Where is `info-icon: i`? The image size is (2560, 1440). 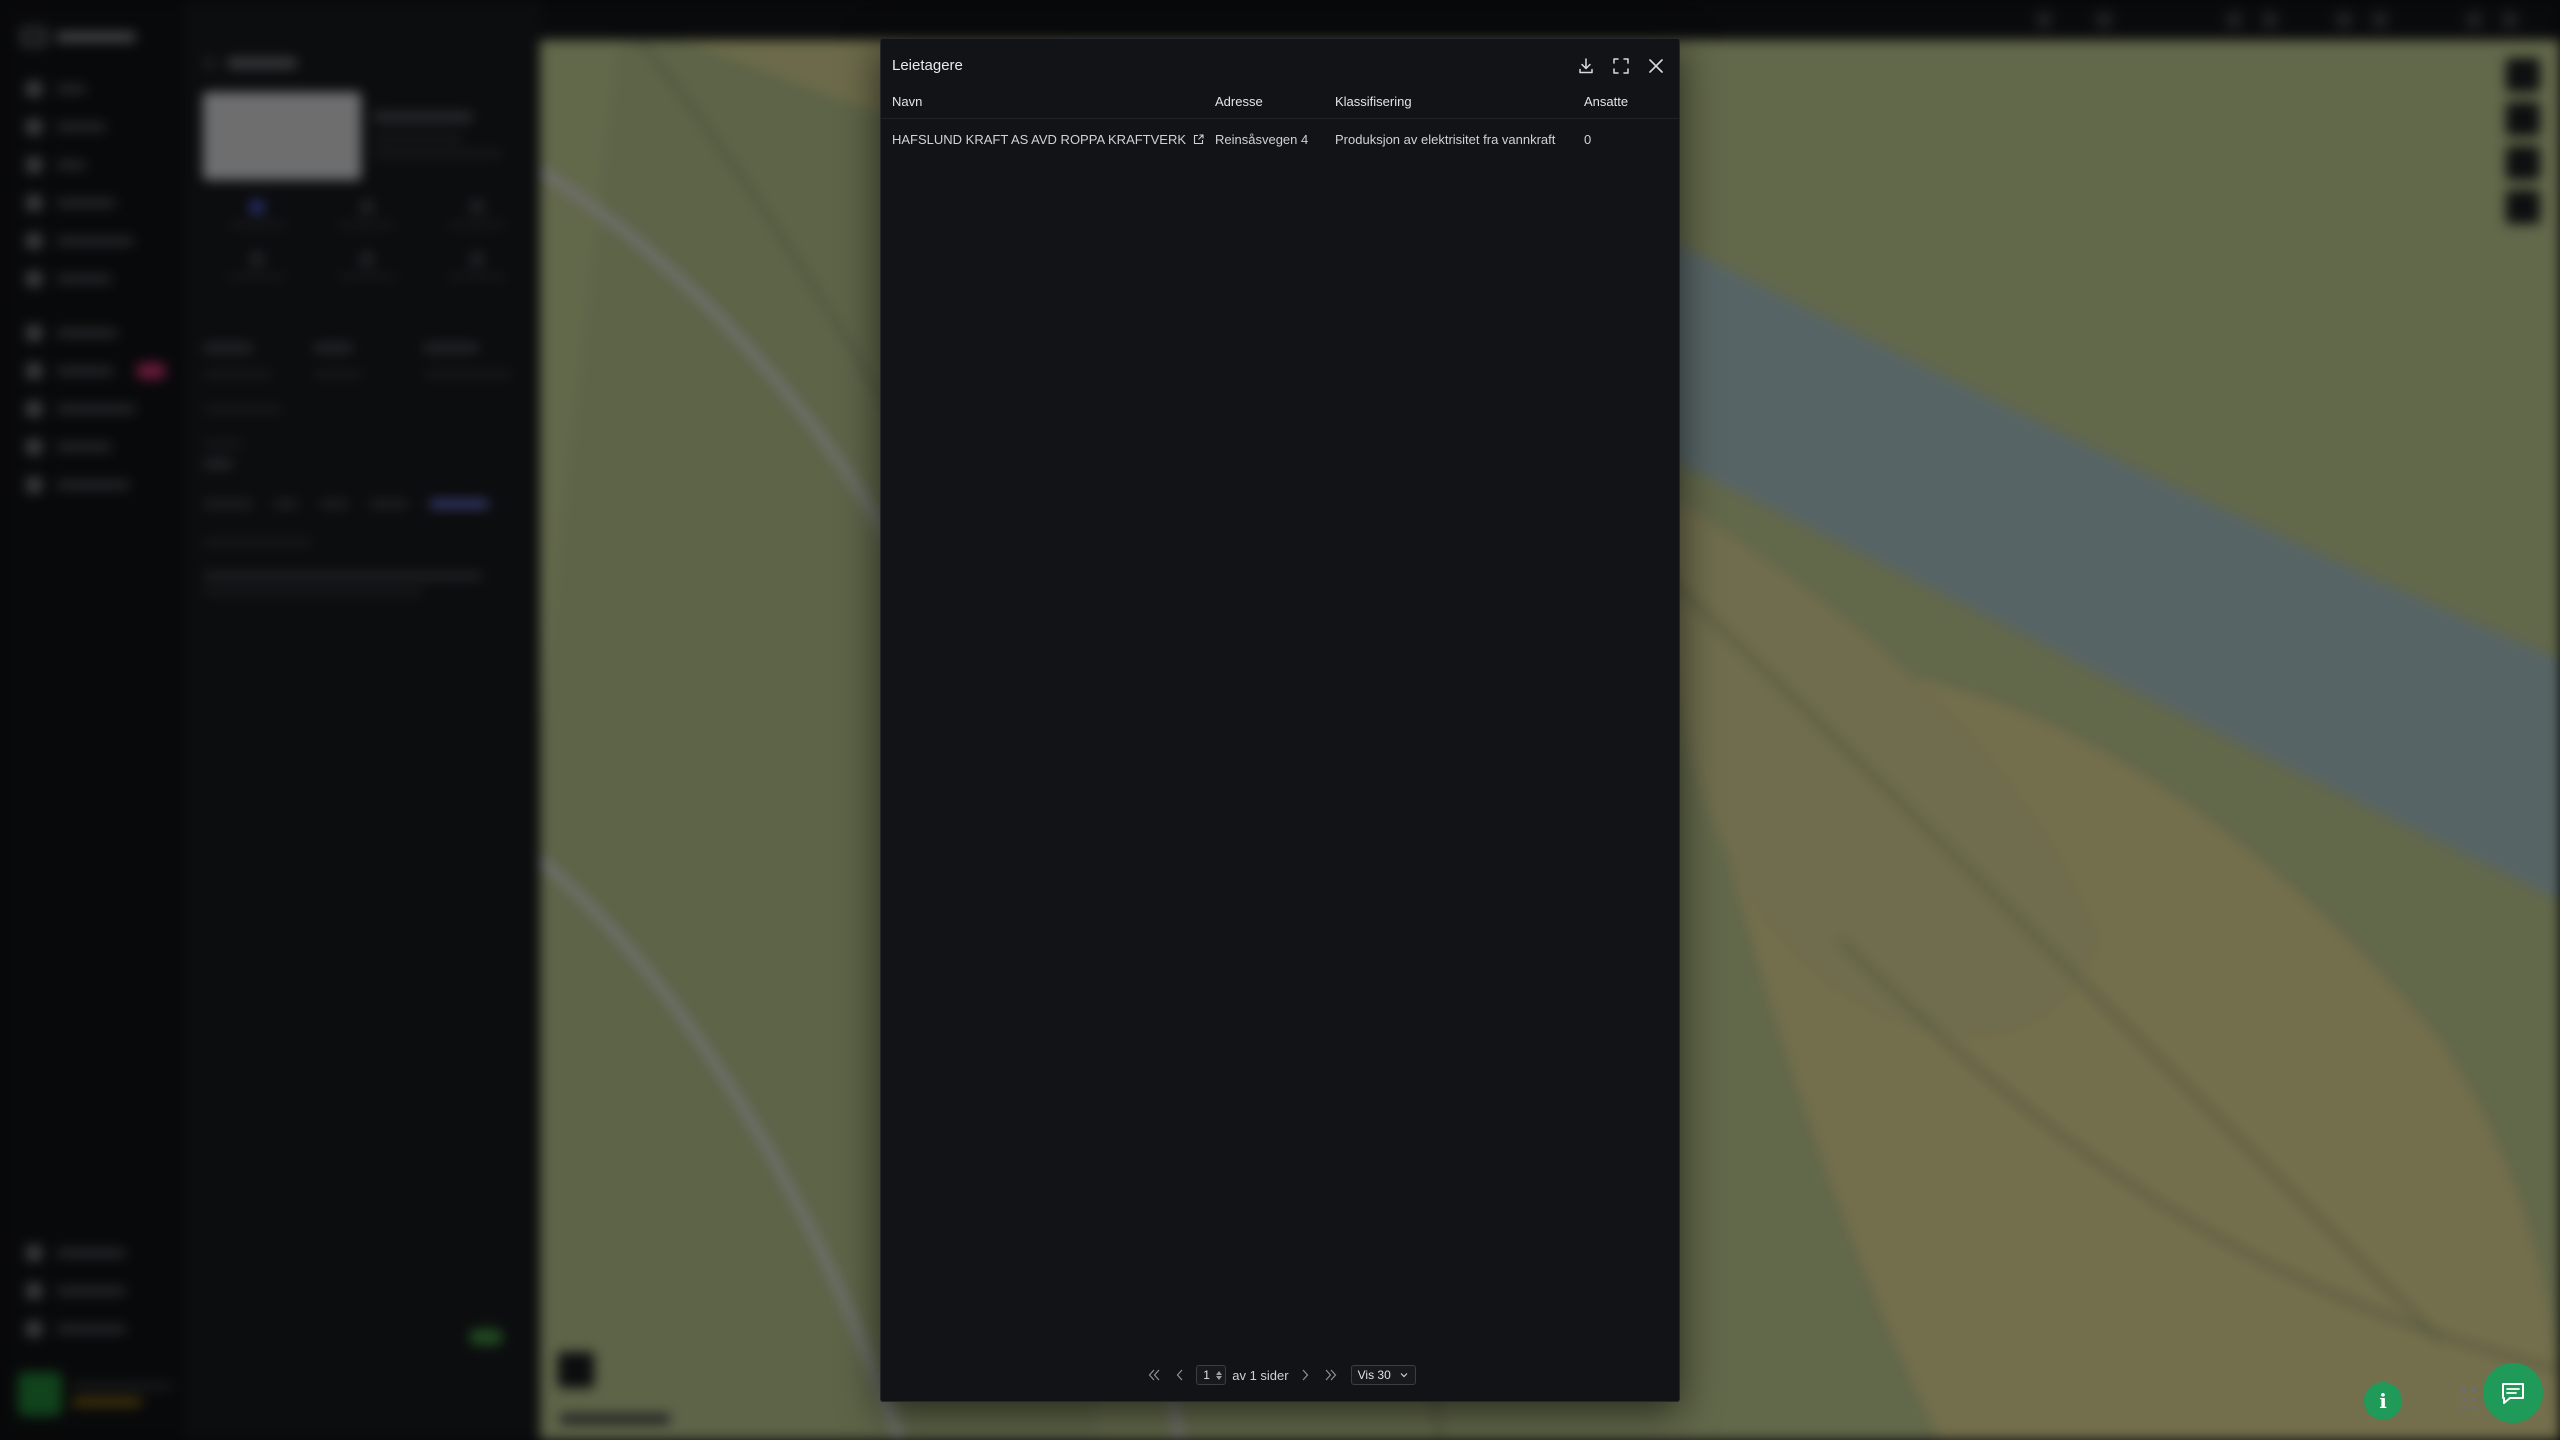
info-icon: i is located at coordinates (2383, 1401).